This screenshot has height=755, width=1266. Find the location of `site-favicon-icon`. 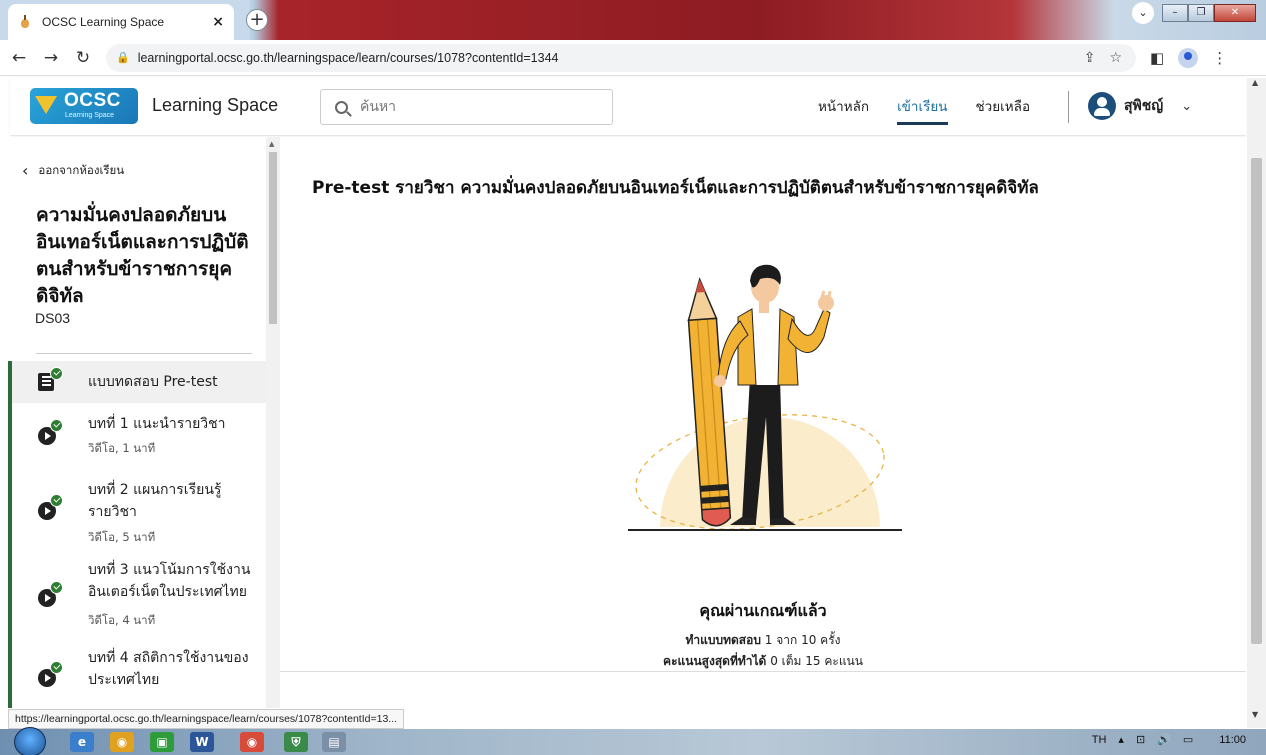

site-favicon-icon is located at coordinates (25, 22).